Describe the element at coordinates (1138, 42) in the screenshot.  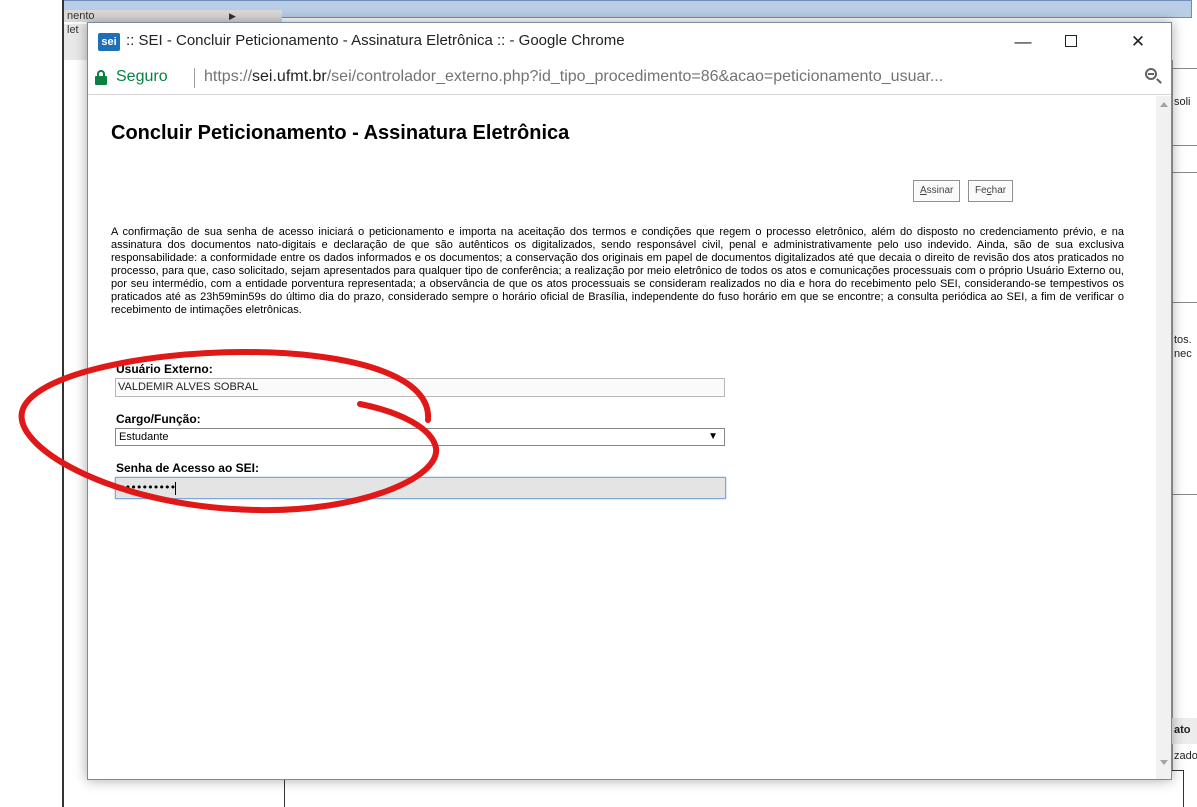
I see `close-window-button: ✕` at that location.